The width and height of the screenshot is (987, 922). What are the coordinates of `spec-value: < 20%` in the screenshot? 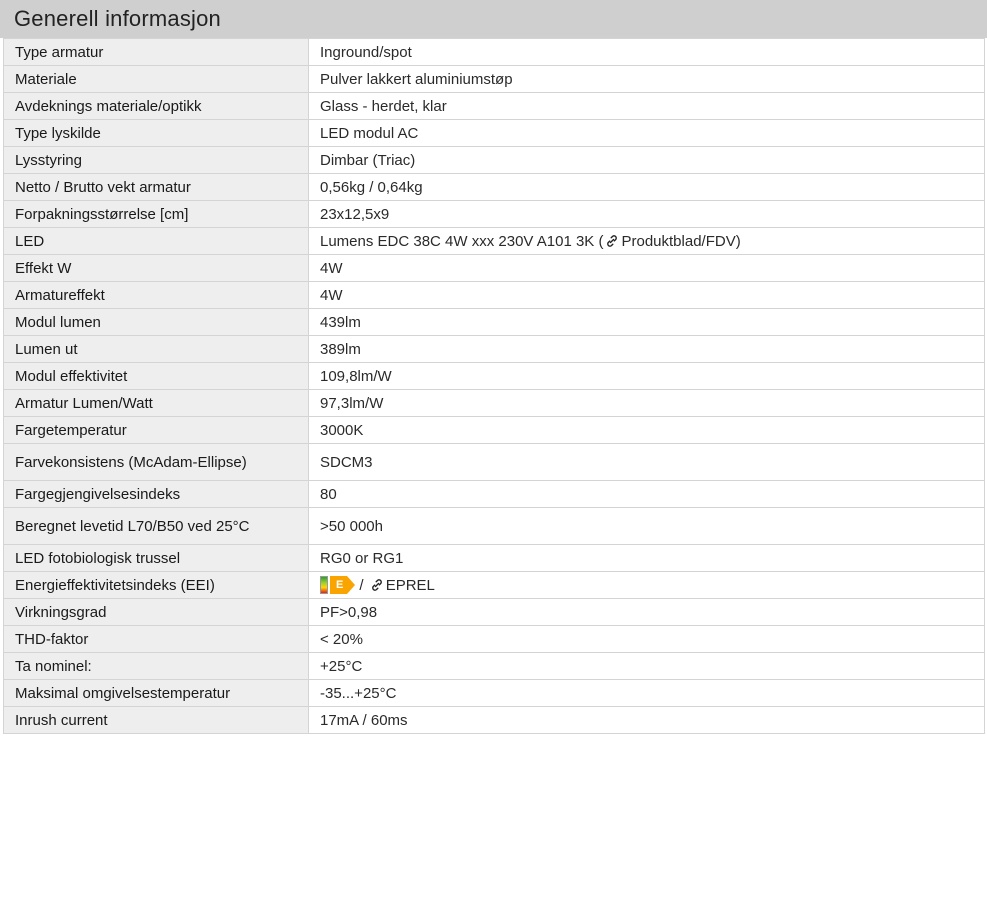 It's located at (646, 639).